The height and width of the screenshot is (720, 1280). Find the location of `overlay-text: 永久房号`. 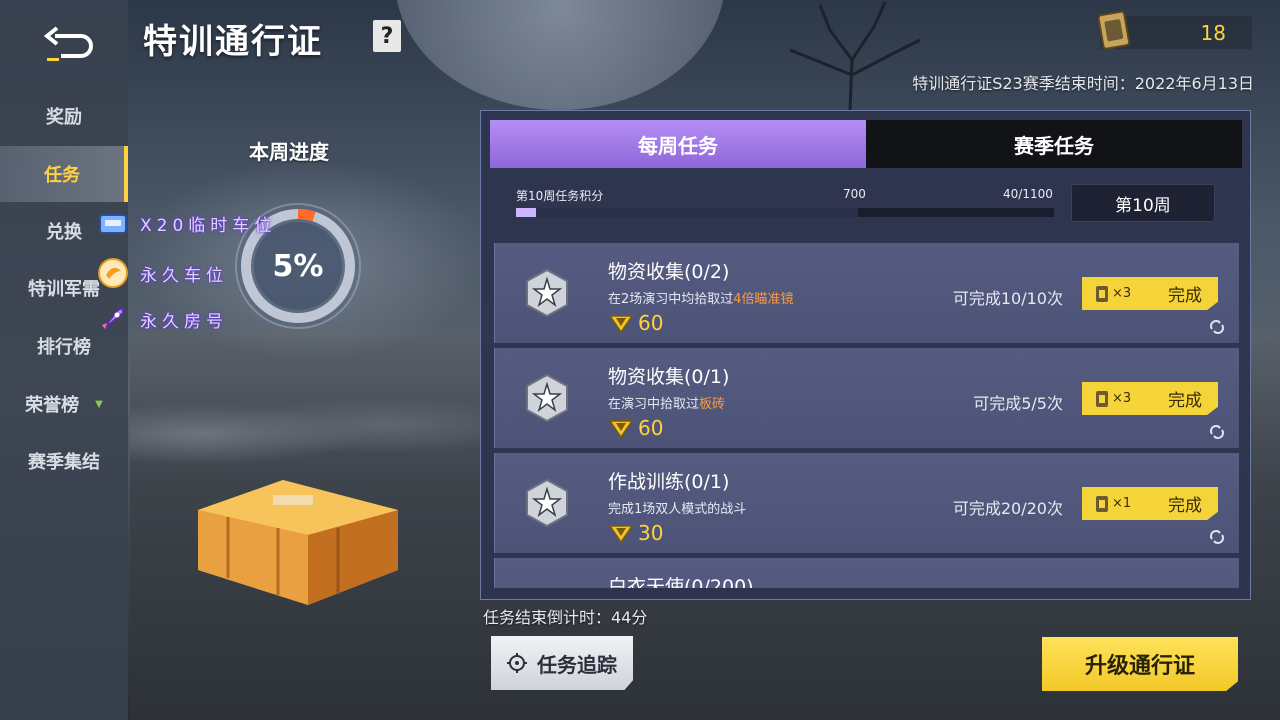

overlay-text: 永久房号 is located at coordinates (184, 321).